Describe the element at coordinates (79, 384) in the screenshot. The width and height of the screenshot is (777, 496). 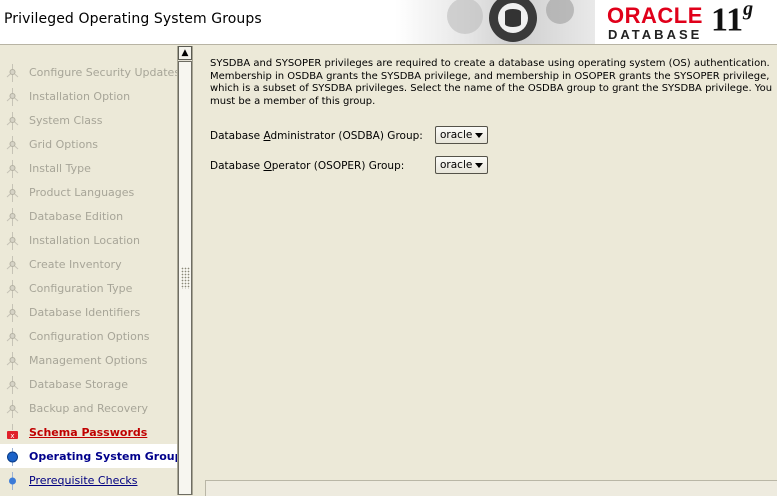
I see `sidebar-step-label: Database Storage` at that location.